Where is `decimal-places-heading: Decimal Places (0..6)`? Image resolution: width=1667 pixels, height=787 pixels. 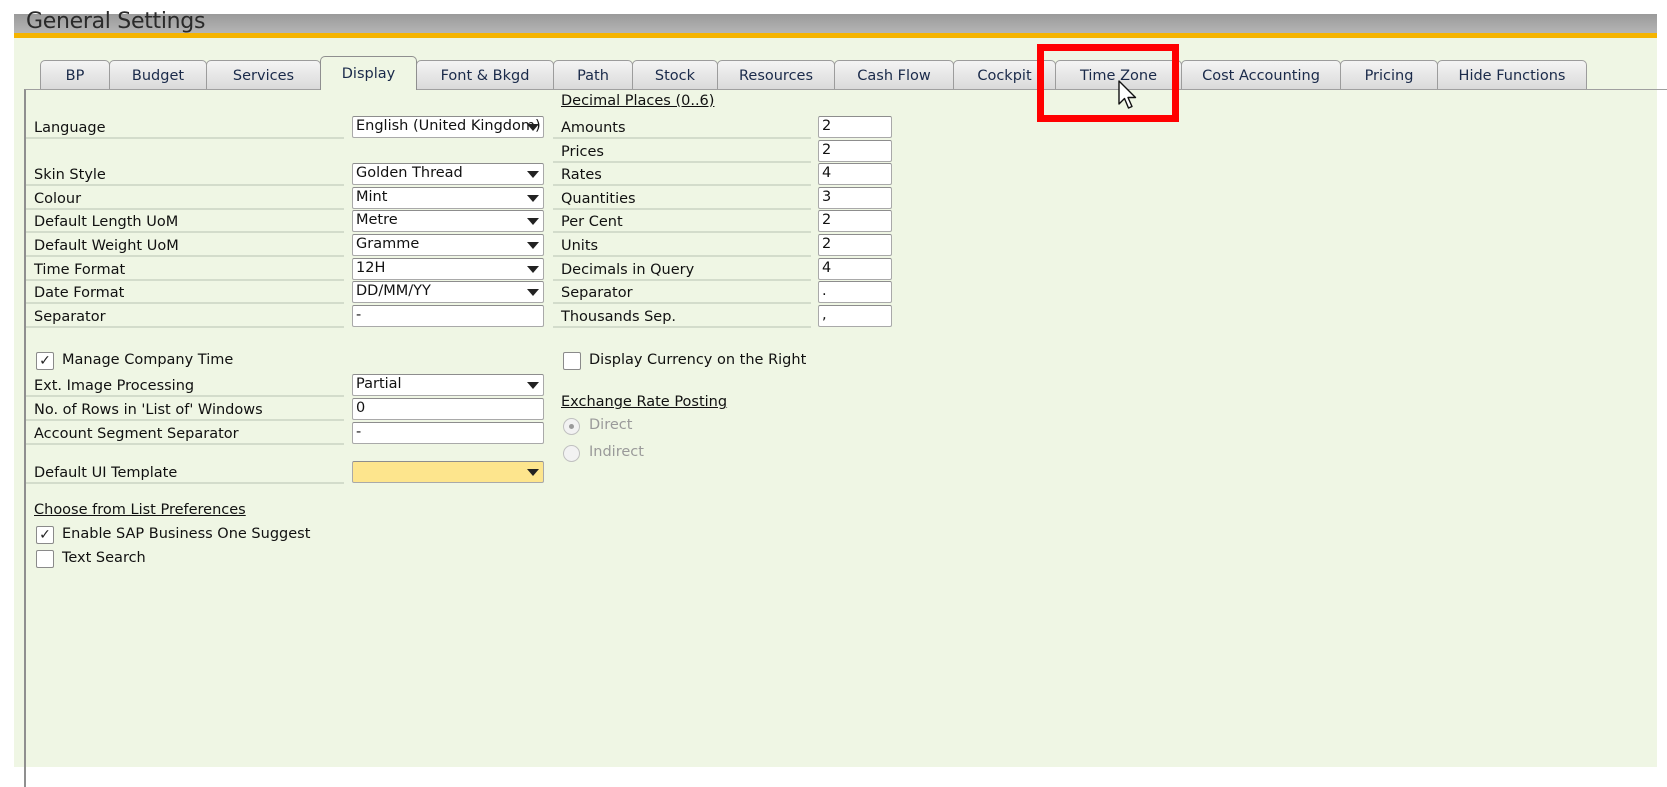
decimal-places-heading: Decimal Places (0..6) is located at coordinates (638, 101).